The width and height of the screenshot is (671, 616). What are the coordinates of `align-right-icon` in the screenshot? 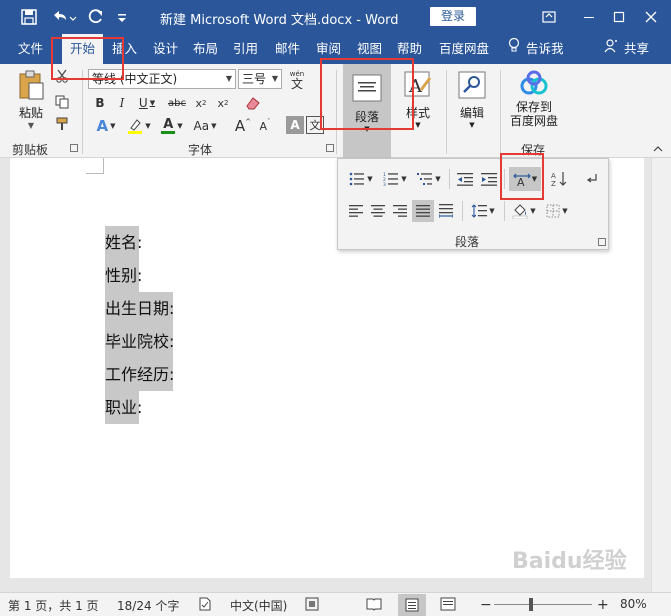 It's located at (400, 211).